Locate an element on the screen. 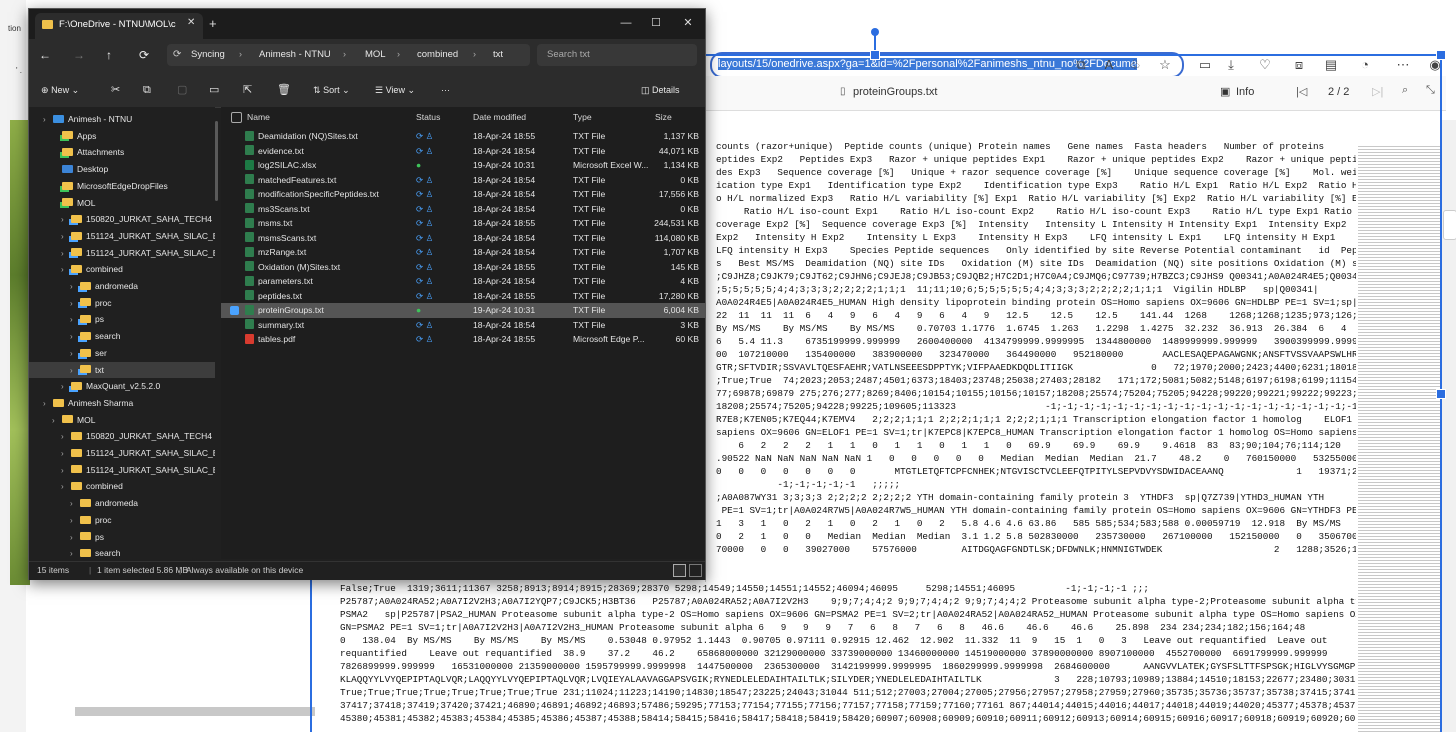 The height and width of the screenshot is (732, 1456). delete-icon: 🗑 is located at coordinates (284, 90).